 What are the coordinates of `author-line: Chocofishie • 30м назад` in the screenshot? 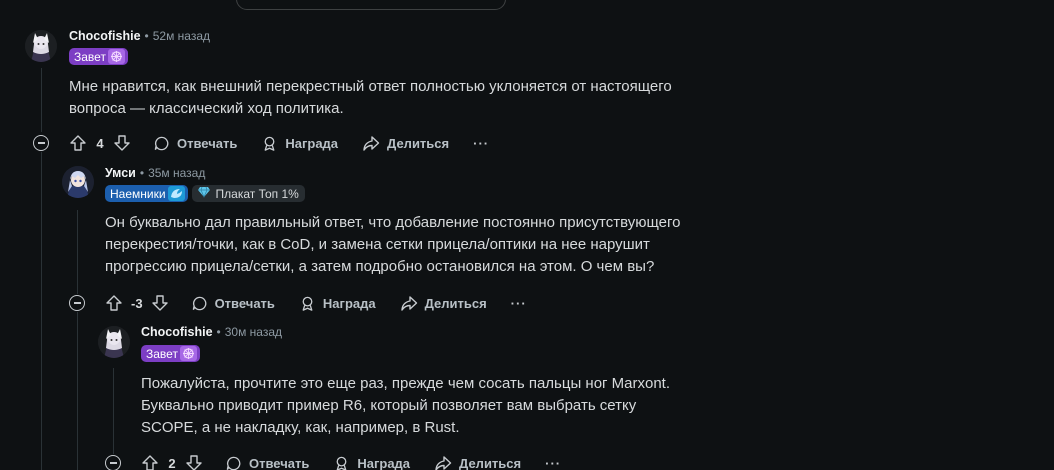 It's located at (211, 332).